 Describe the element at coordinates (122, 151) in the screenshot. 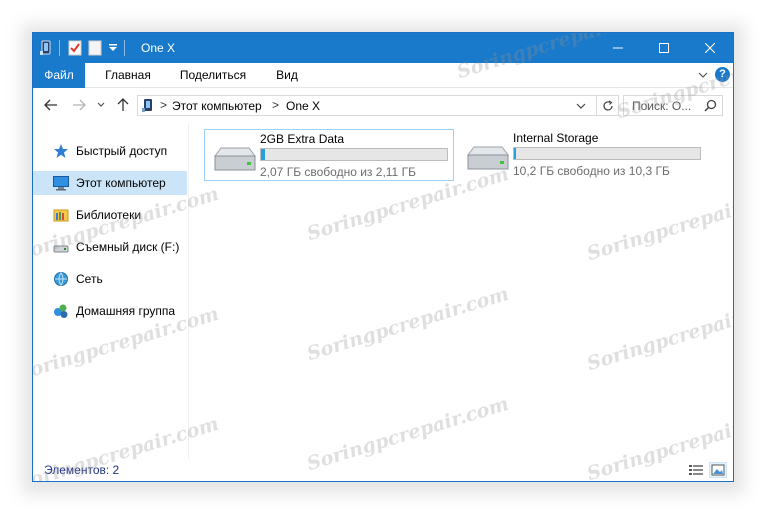

I see `sidebar-item-label: Быстрый доступ` at that location.